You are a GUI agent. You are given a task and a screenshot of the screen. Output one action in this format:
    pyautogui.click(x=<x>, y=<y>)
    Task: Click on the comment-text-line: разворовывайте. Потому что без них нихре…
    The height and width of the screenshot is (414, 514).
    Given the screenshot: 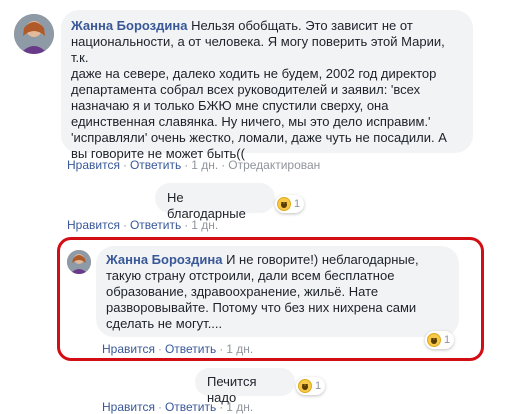 What is the action you would take?
    pyautogui.click(x=261, y=307)
    